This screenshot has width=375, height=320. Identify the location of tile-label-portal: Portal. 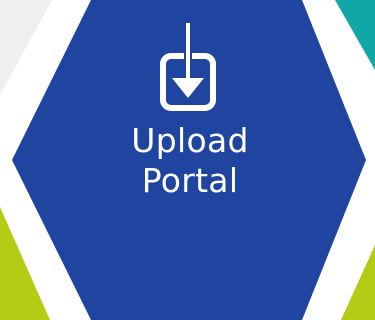
(190, 180).